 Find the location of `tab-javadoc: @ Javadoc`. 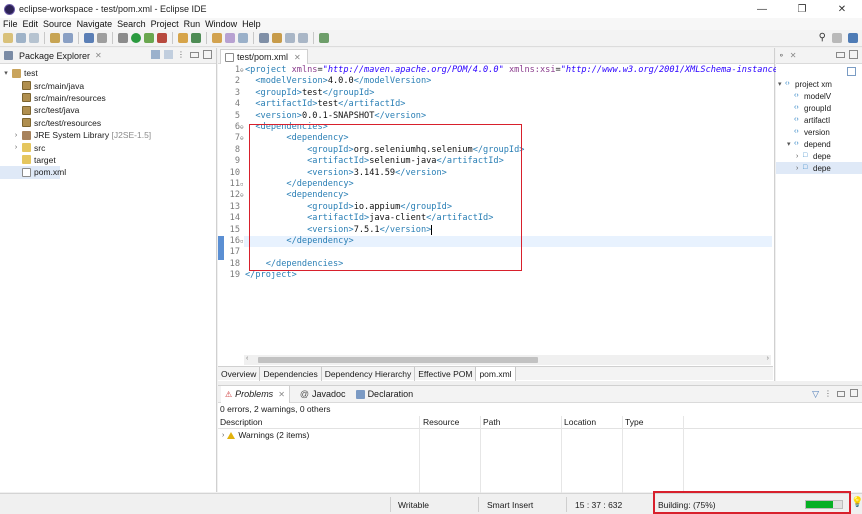

tab-javadoc: @ Javadoc is located at coordinates (323, 394).